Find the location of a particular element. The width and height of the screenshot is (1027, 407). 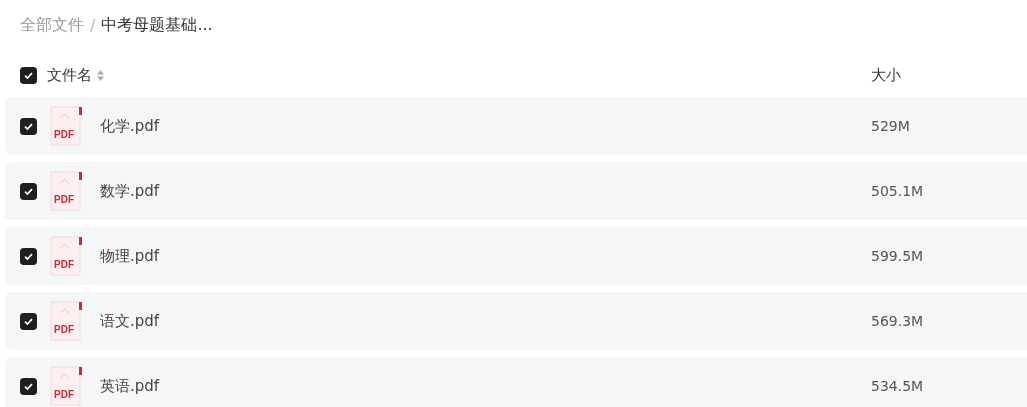

file-name: 语文.pdf is located at coordinates (130, 321).